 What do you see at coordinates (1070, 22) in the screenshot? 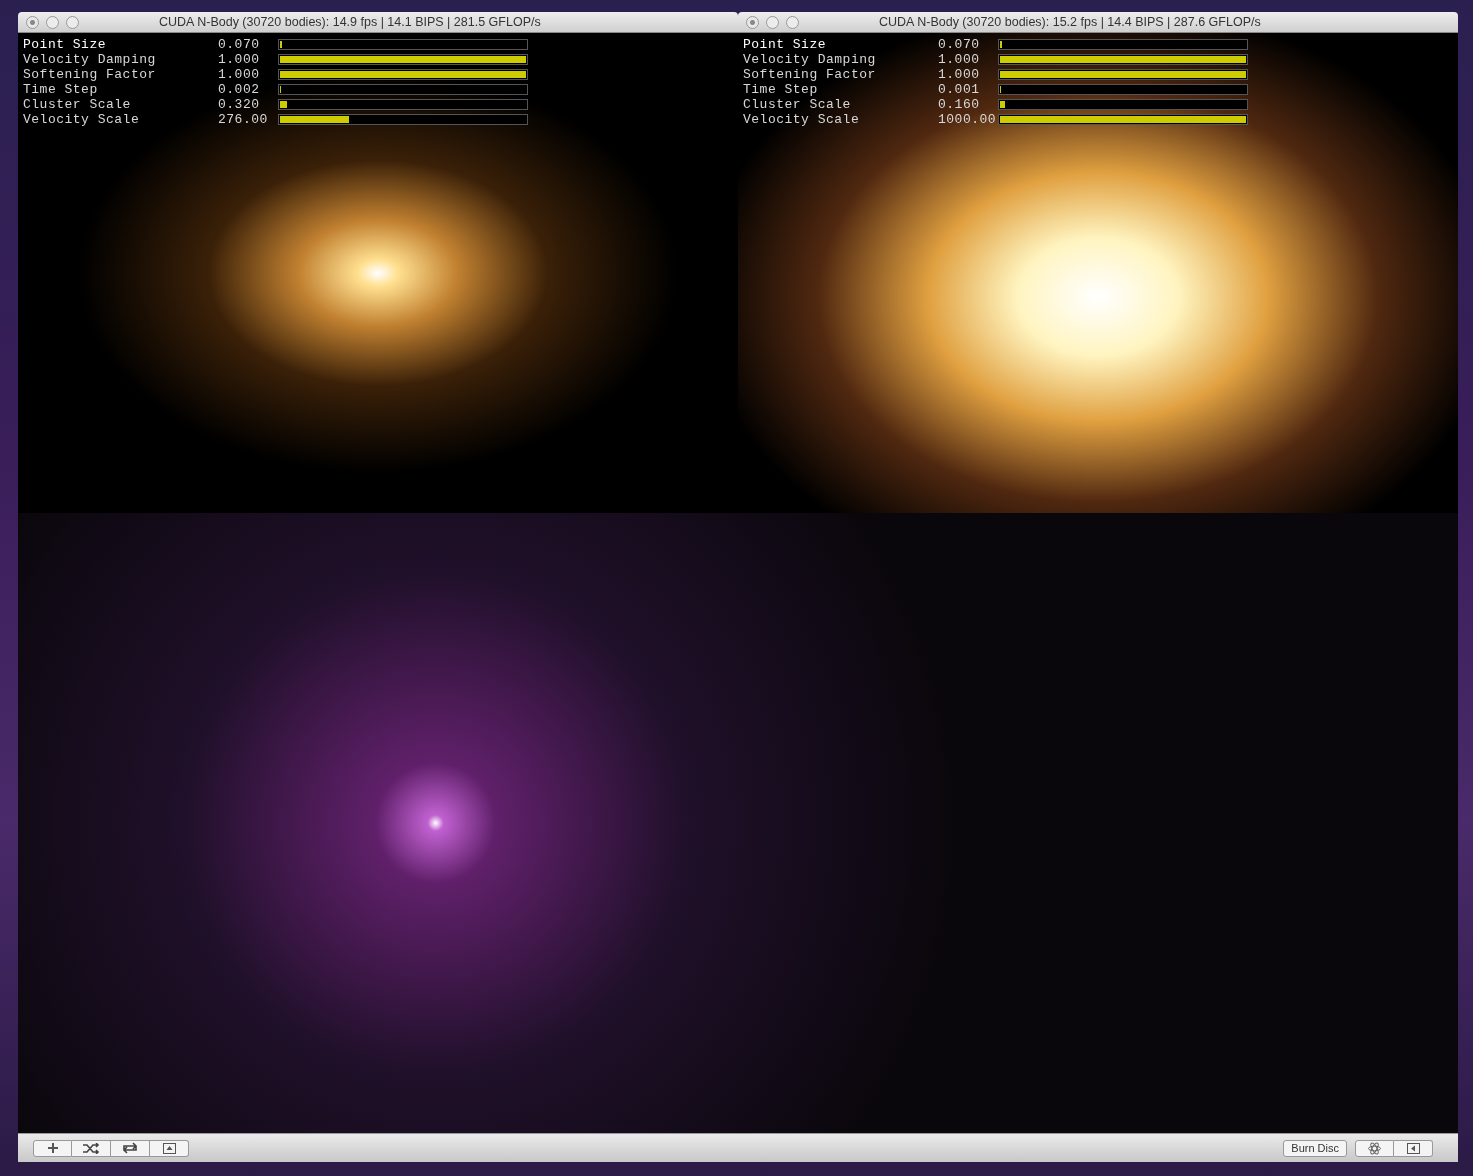
I see `window-title: CUDA N-Body (30720 bodies): 15.2 fps | 14.4 BIPS | 287.6 GFLOP/s` at bounding box center [1070, 22].